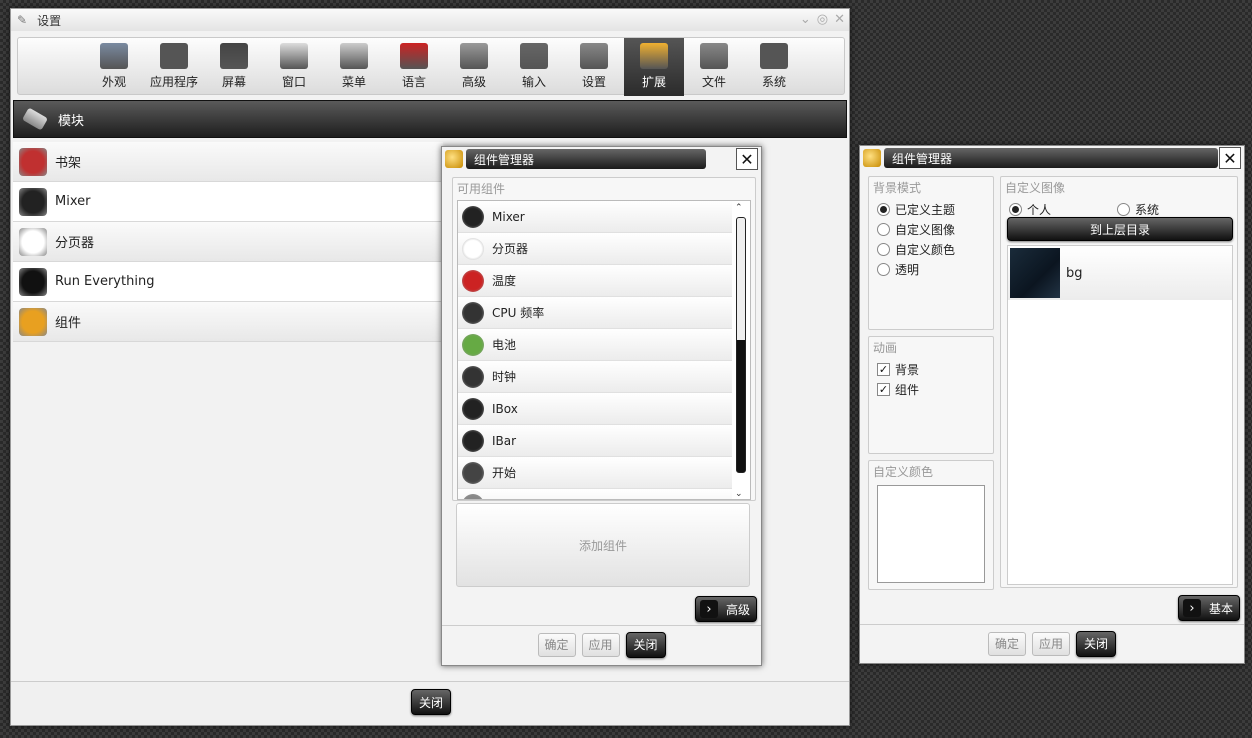 Image resolution: width=1252 pixels, height=738 pixels. I want to click on background-mode-radio: 自定义图像, so click(935, 229).